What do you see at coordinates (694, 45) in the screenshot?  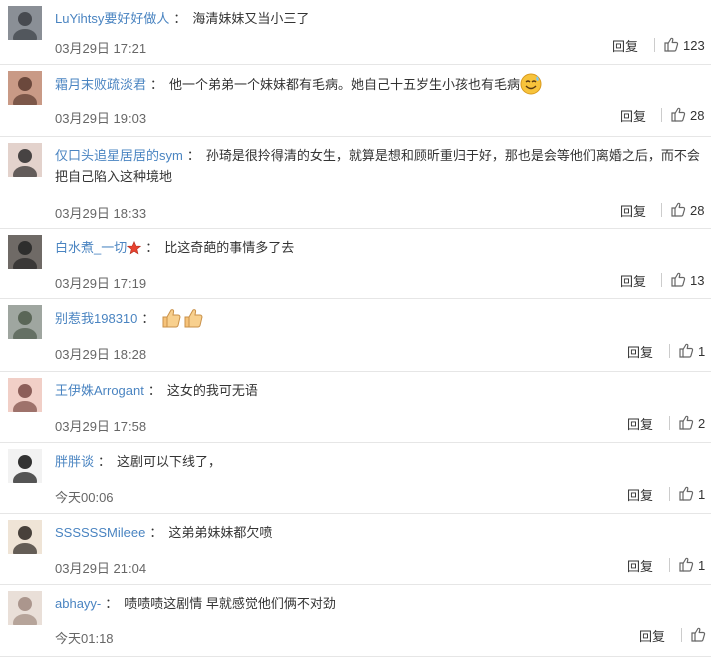 I see `like-count: 123` at bounding box center [694, 45].